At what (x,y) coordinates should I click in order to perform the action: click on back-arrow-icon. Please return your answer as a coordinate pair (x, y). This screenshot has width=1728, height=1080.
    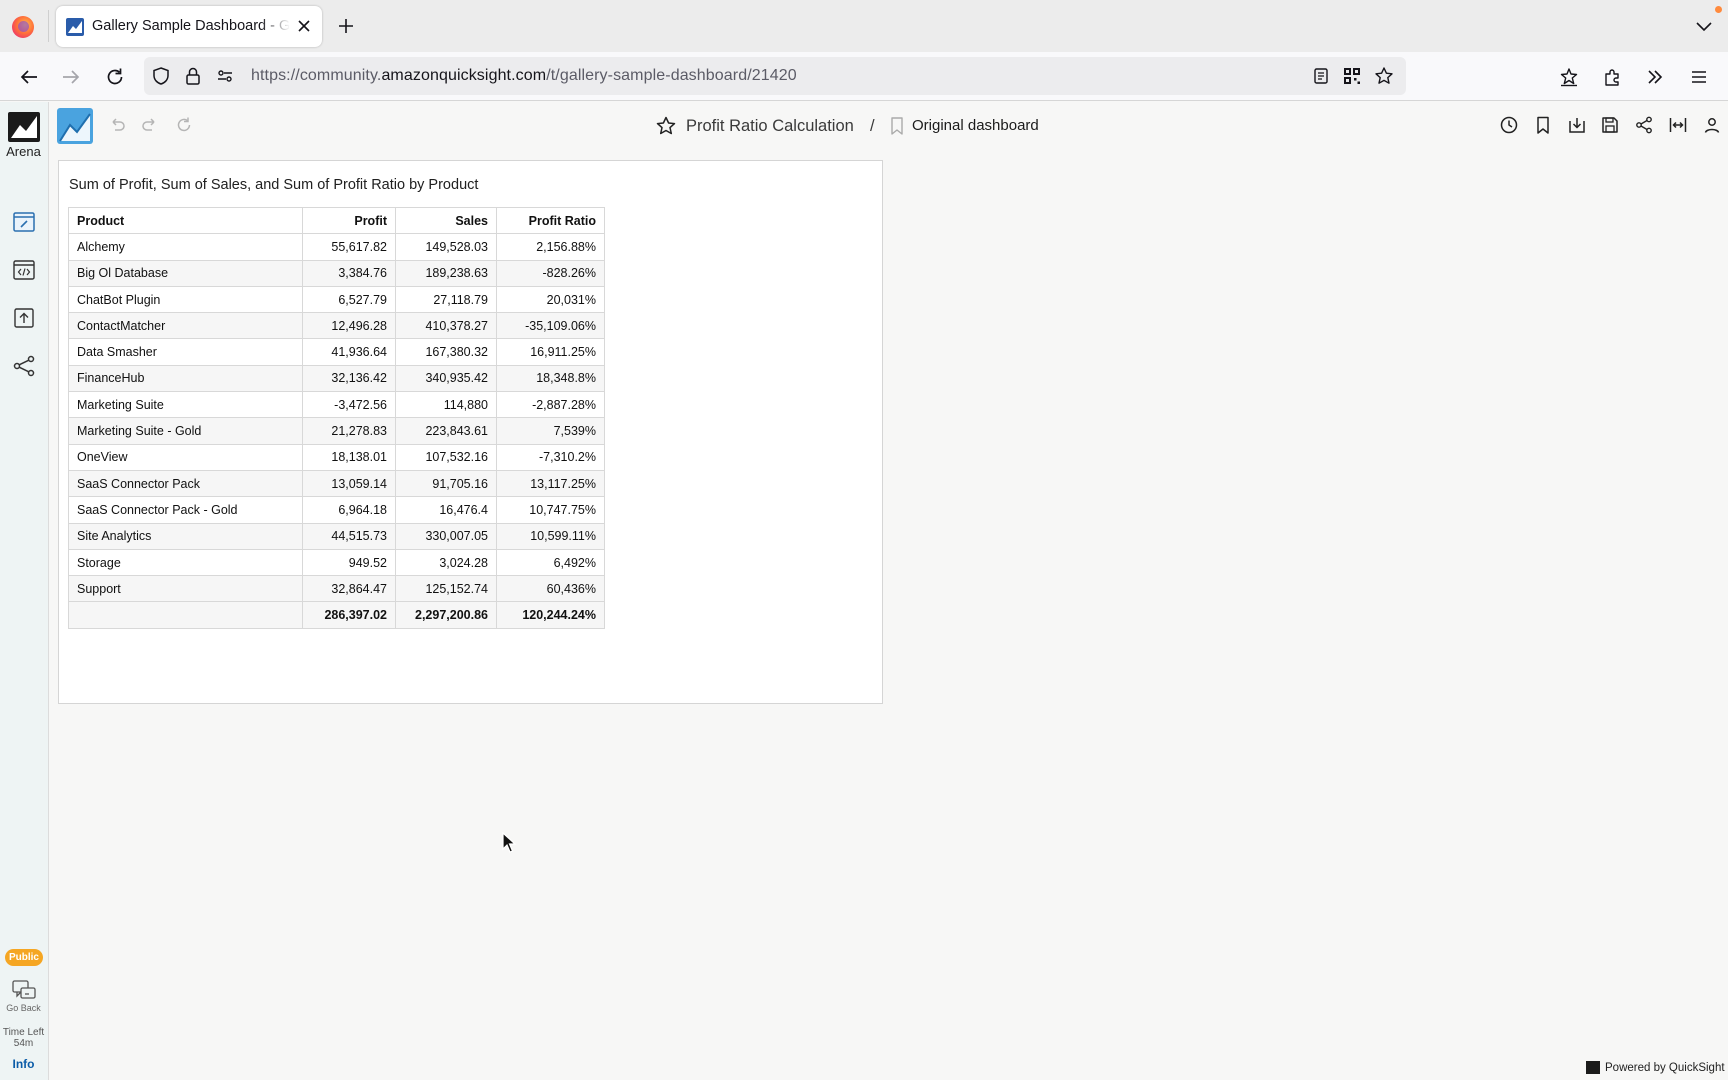
    Looking at the image, I should click on (29, 77).